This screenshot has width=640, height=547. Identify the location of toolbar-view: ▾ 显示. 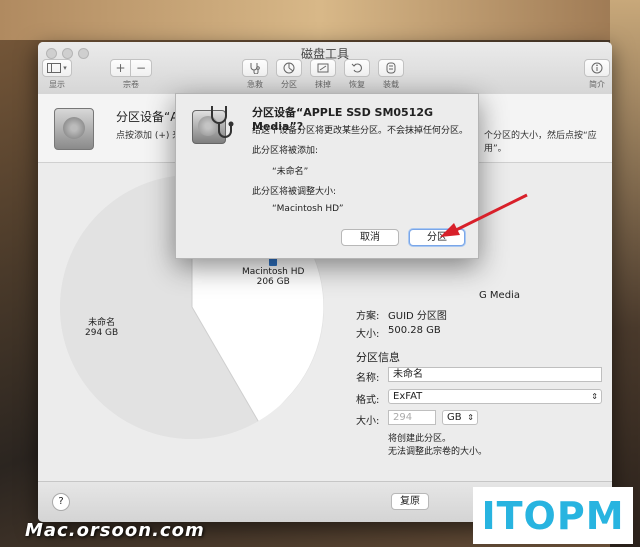
(57, 74).